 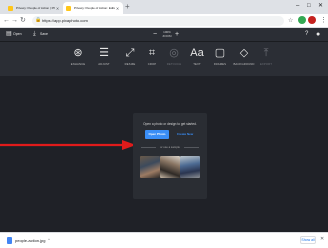 What do you see at coordinates (170, 147) in the screenshot?
I see `sample-divider: or use a sample` at bounding box center [170, 147].